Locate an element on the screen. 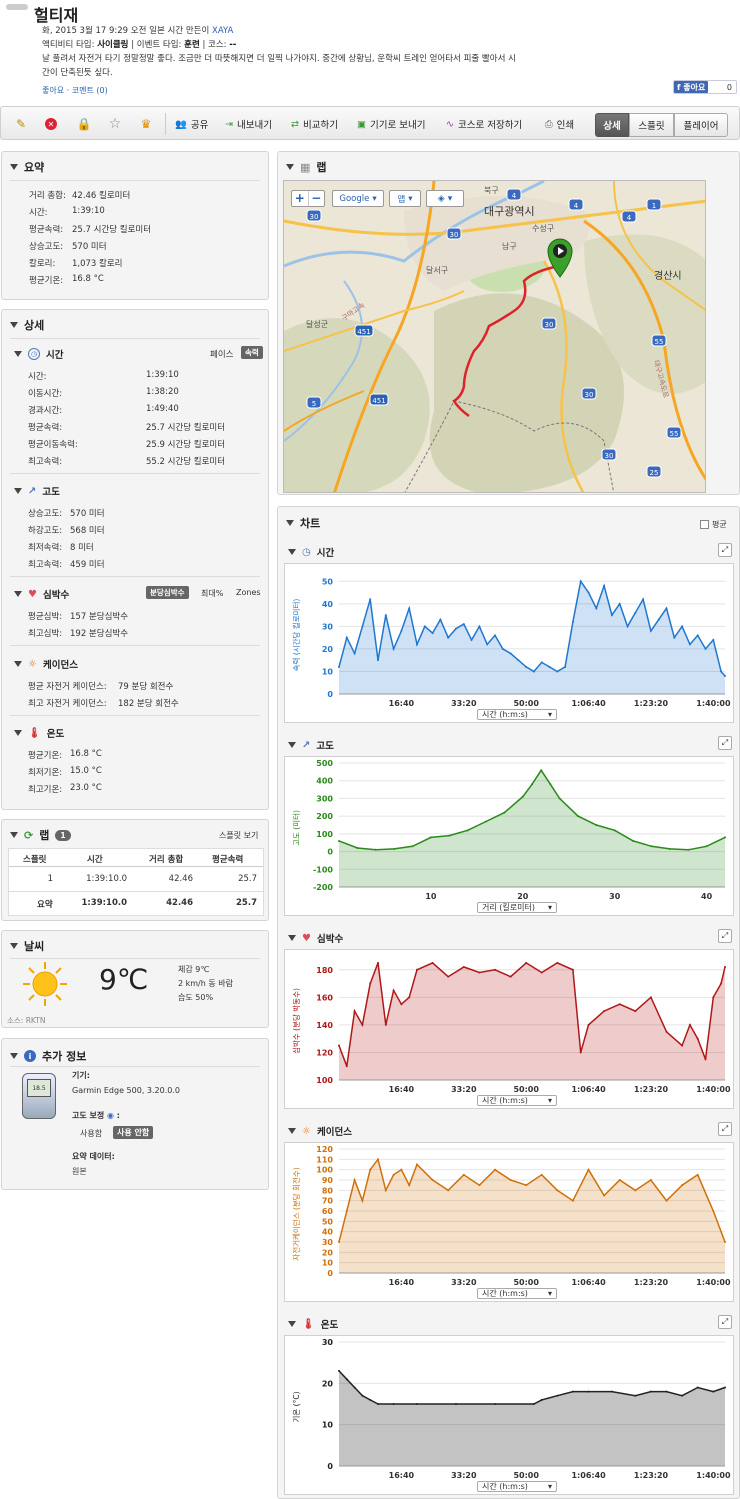 This screenshot has height=1499, width=740. print-button: ⎙ 인쇄 is located at coordinates (559, 124).